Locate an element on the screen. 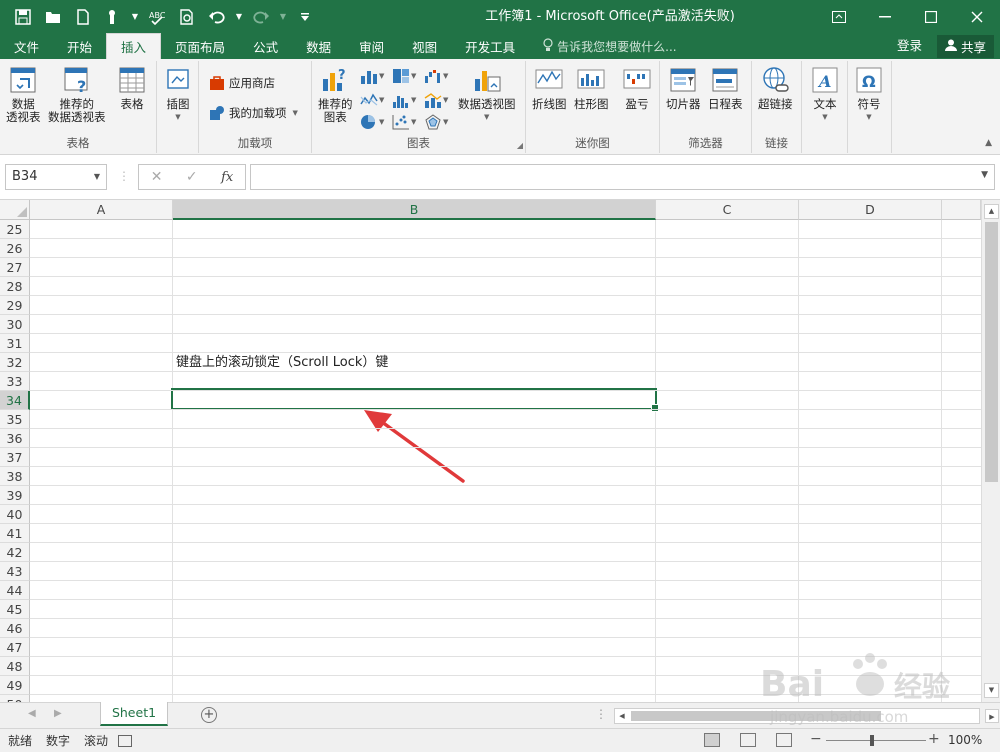 This screenshot has width=1000, height=752. next-sheet-icon: ▶ is located at coordinates (58, 713).